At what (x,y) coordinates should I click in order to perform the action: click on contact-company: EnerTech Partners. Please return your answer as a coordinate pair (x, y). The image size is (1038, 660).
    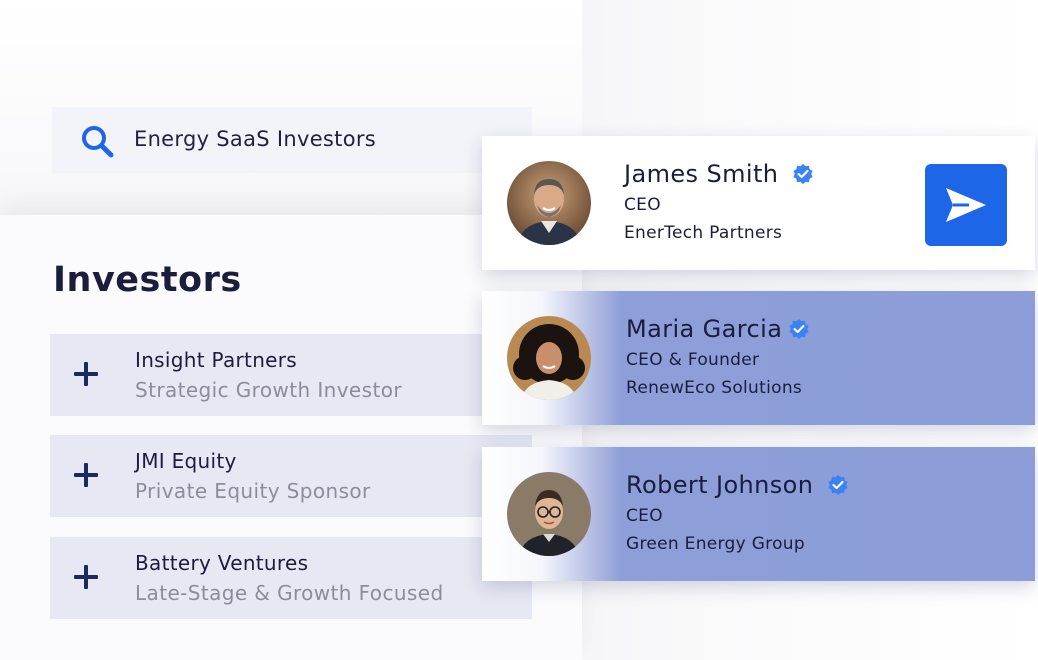
    Looking at the image, I should click on (703, 233).